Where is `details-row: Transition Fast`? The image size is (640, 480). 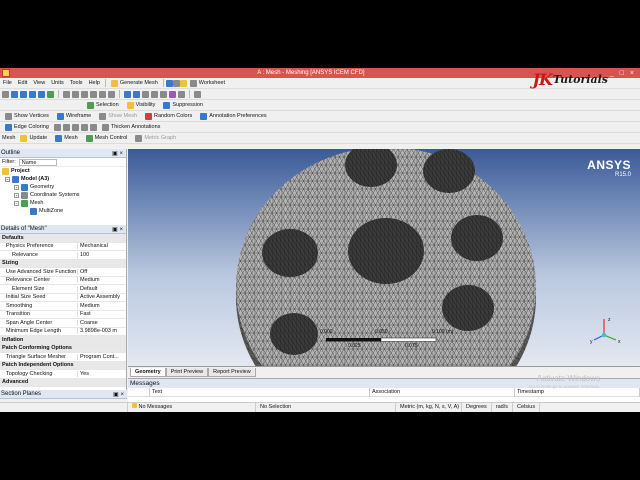 details-row: Transition Fast is located at coordinates (63, 315).